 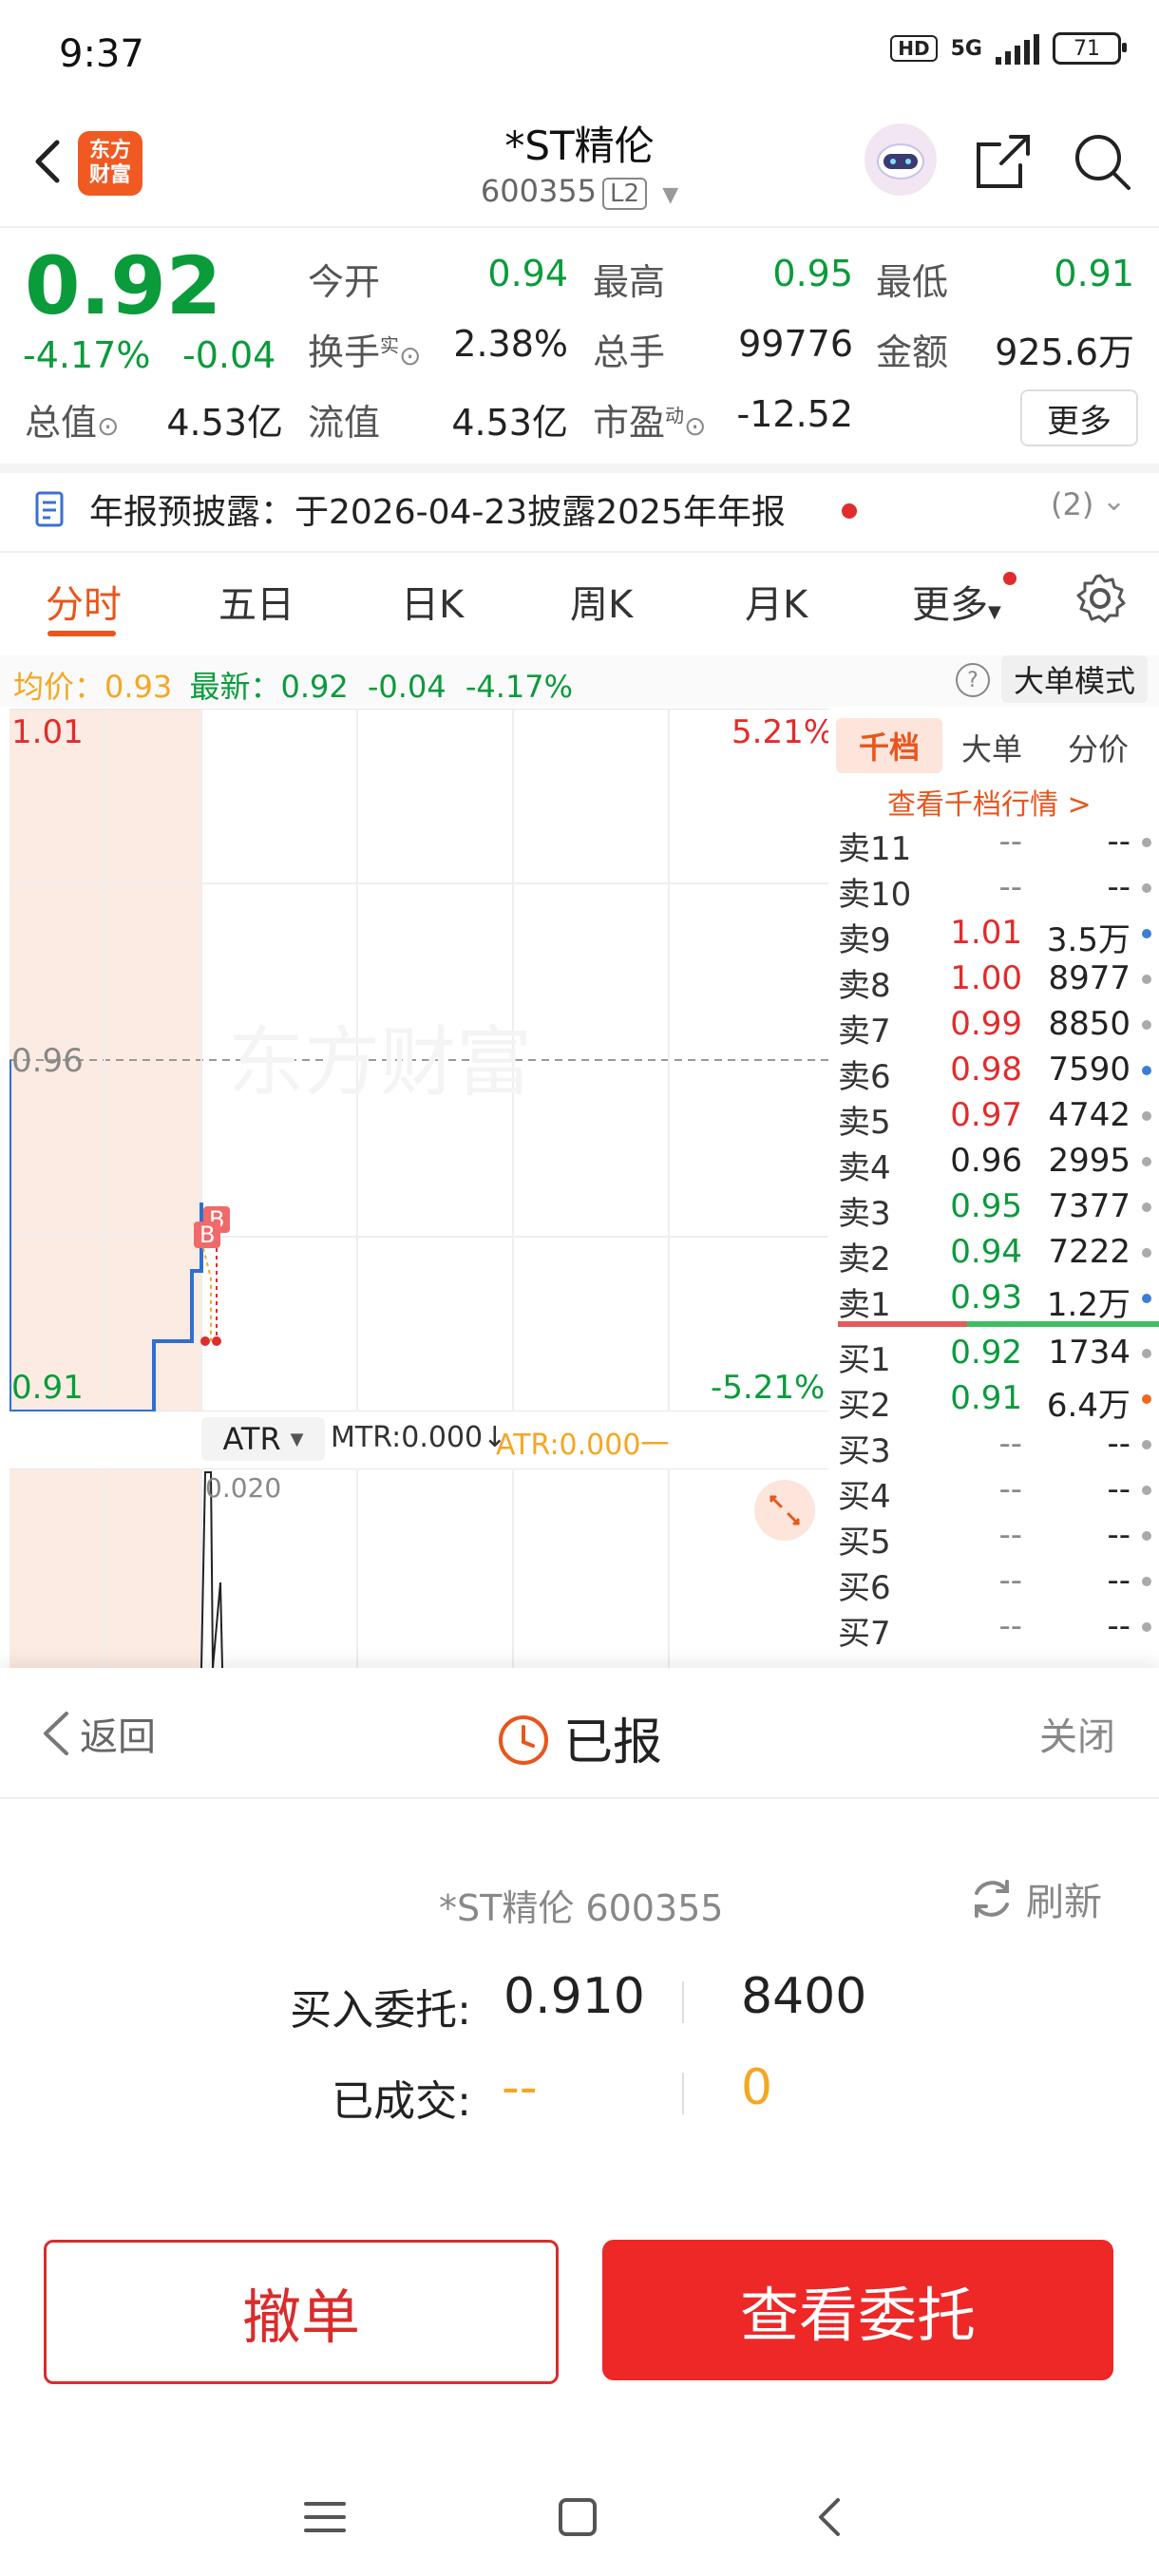 I want to click on chart-tabs: 分时 五日 日K 周K 月K 更多▼, so click(x=579, y=603).